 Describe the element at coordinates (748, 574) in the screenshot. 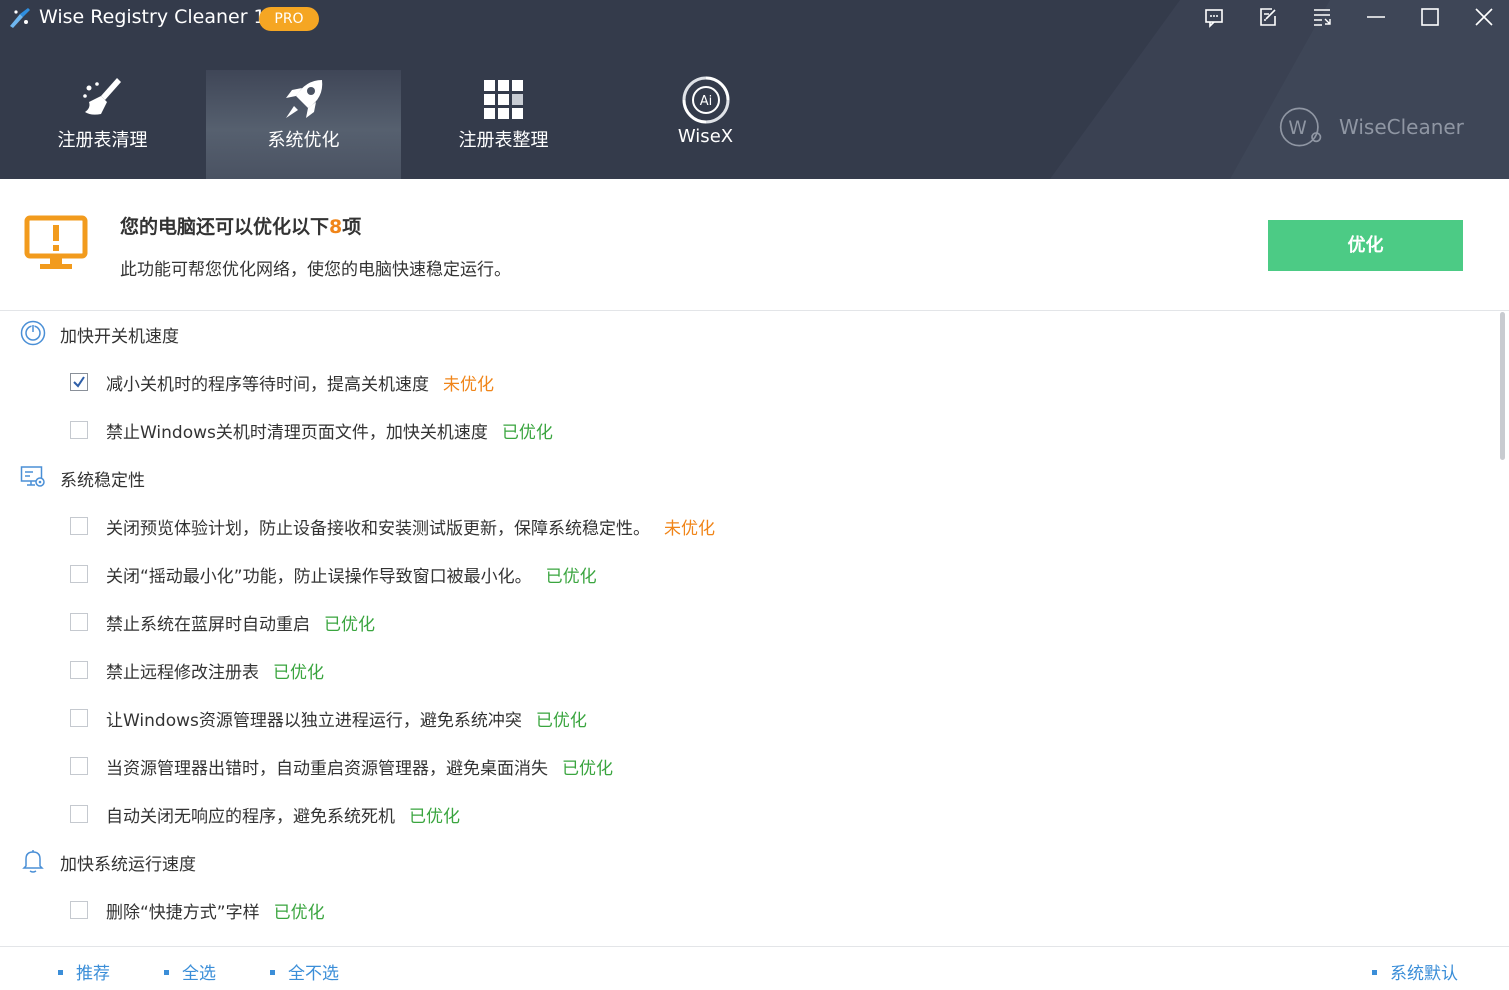

I see `list-item: 关闭“摇动最小化”功能，防止误操作导致窗口被最小化。 已优化` at that location.